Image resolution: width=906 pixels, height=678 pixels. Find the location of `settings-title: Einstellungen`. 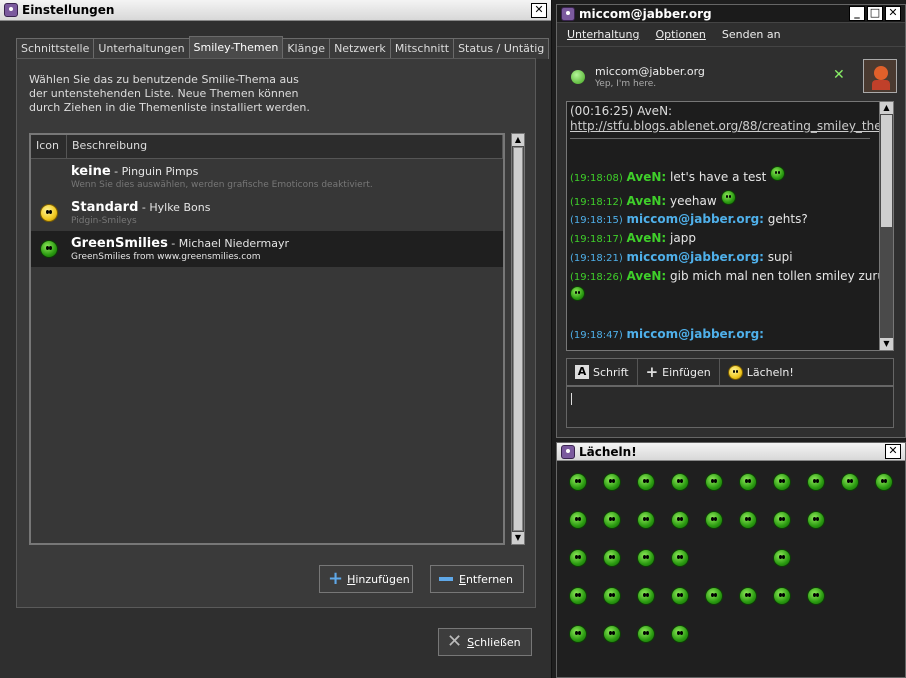

settings-title: Einstellungen is located at coordinates (68, 10).